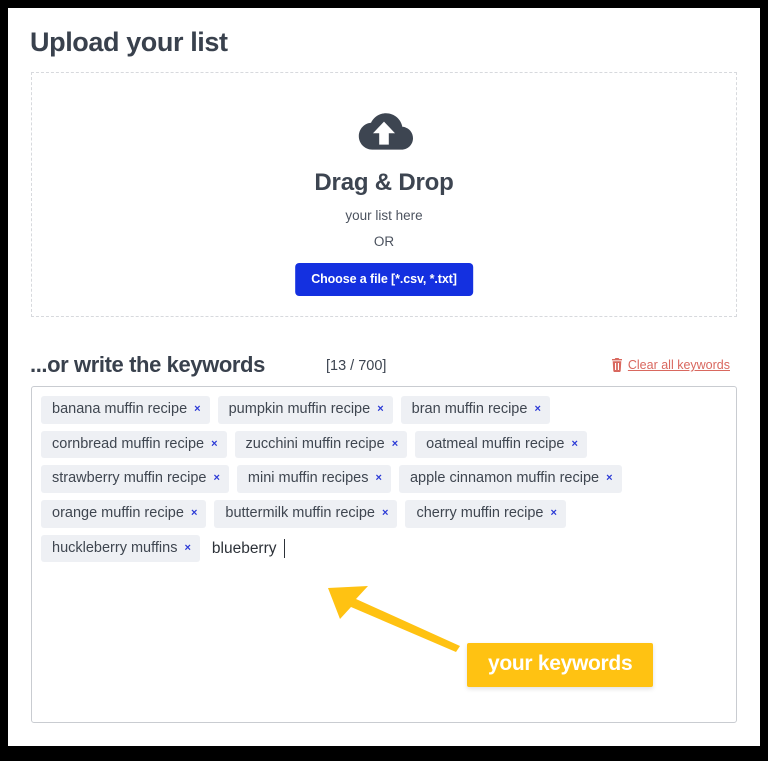  What do you see at coordinates (129, 478) in the screenshot?
I see `keyword-tag-label: strawberry muffin recipe` at bounding box center [129, 478].